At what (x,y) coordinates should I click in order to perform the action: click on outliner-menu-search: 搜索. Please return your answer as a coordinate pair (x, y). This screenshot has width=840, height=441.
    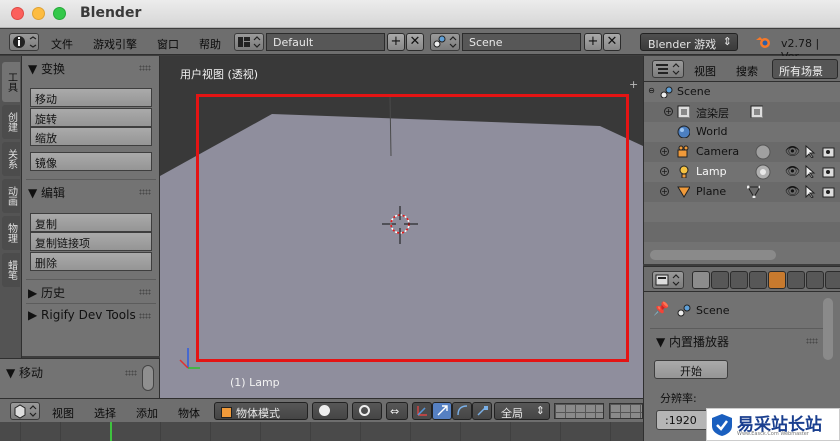
    Looking at the image, I should click on (747, 71).